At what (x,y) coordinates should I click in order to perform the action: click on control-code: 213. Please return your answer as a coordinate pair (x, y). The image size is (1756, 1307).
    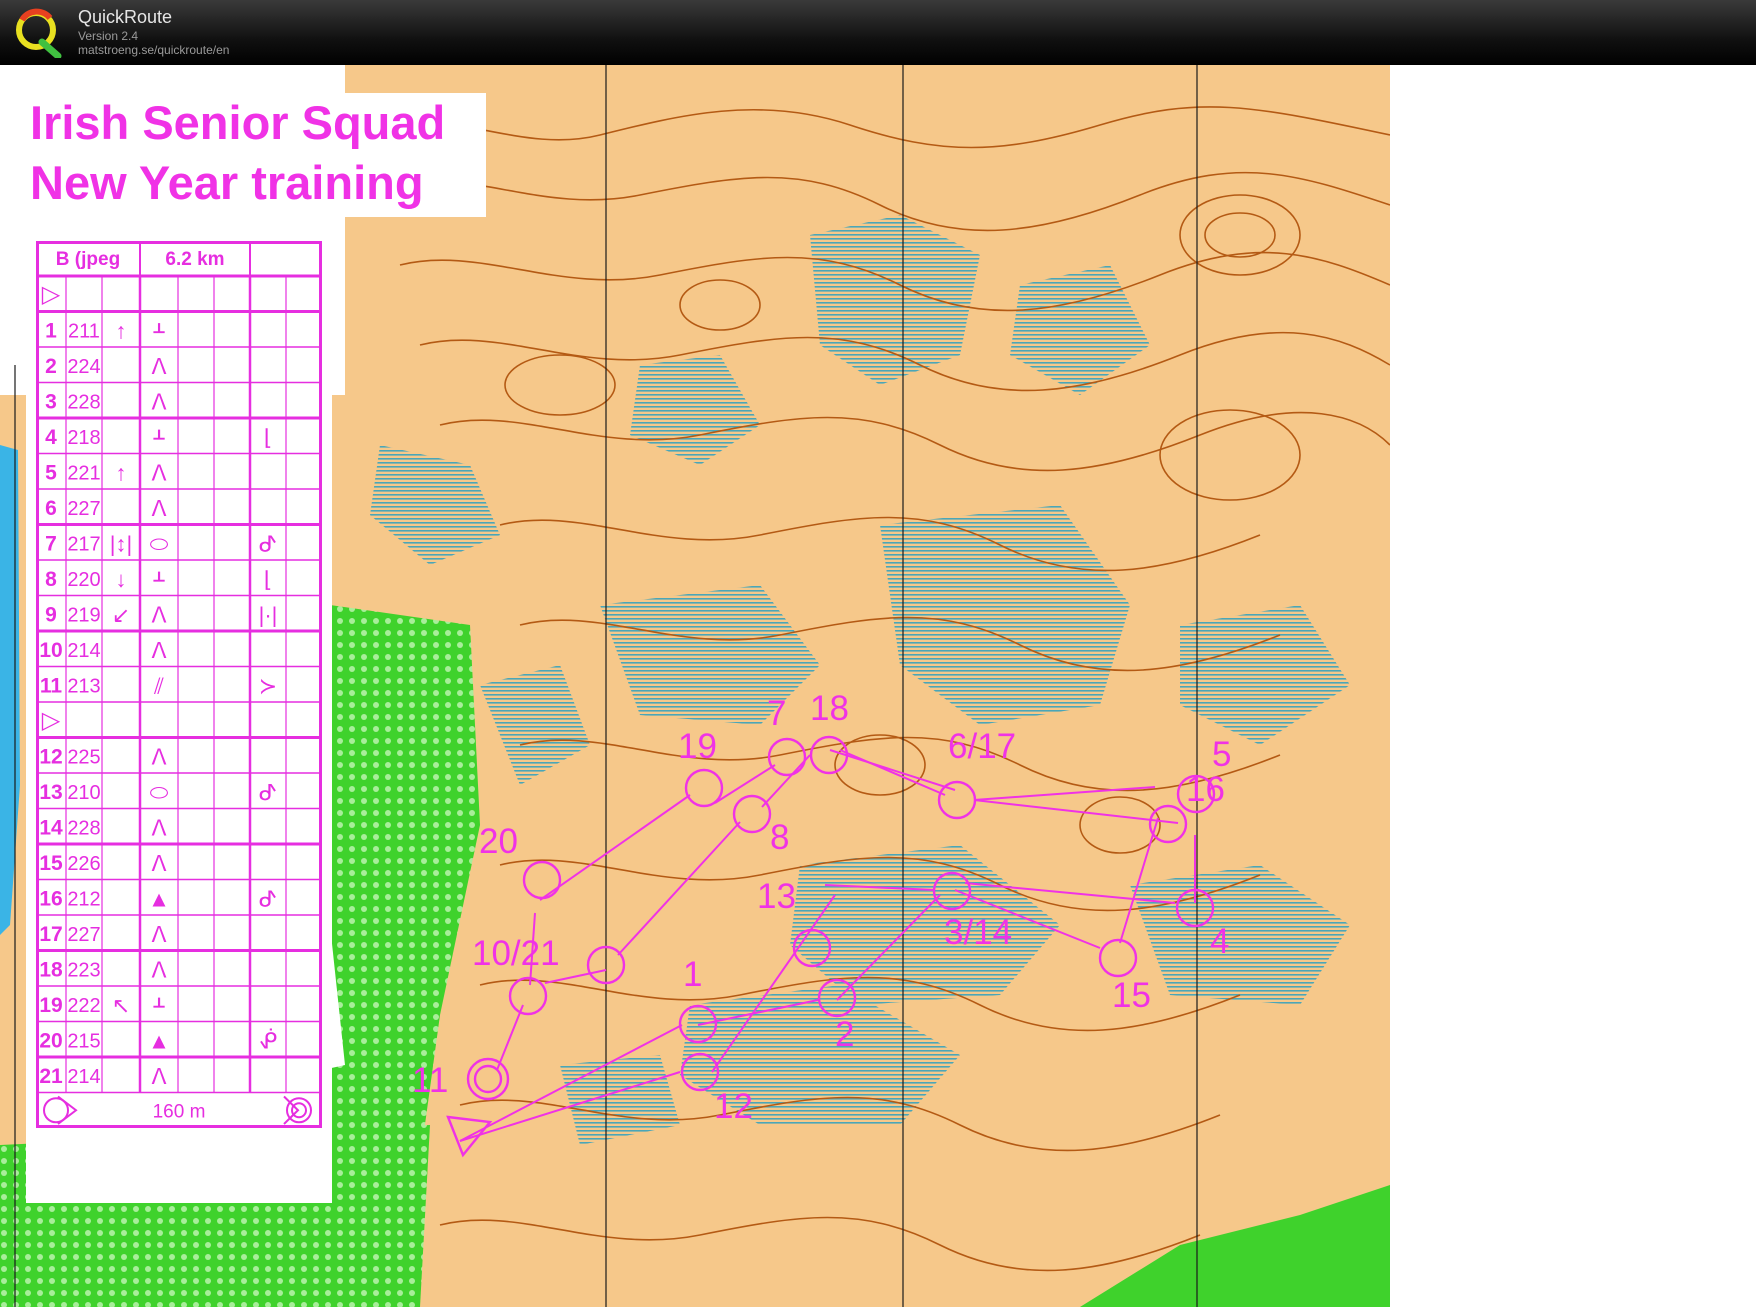
    Looking at the image, I should click on (83, 687).